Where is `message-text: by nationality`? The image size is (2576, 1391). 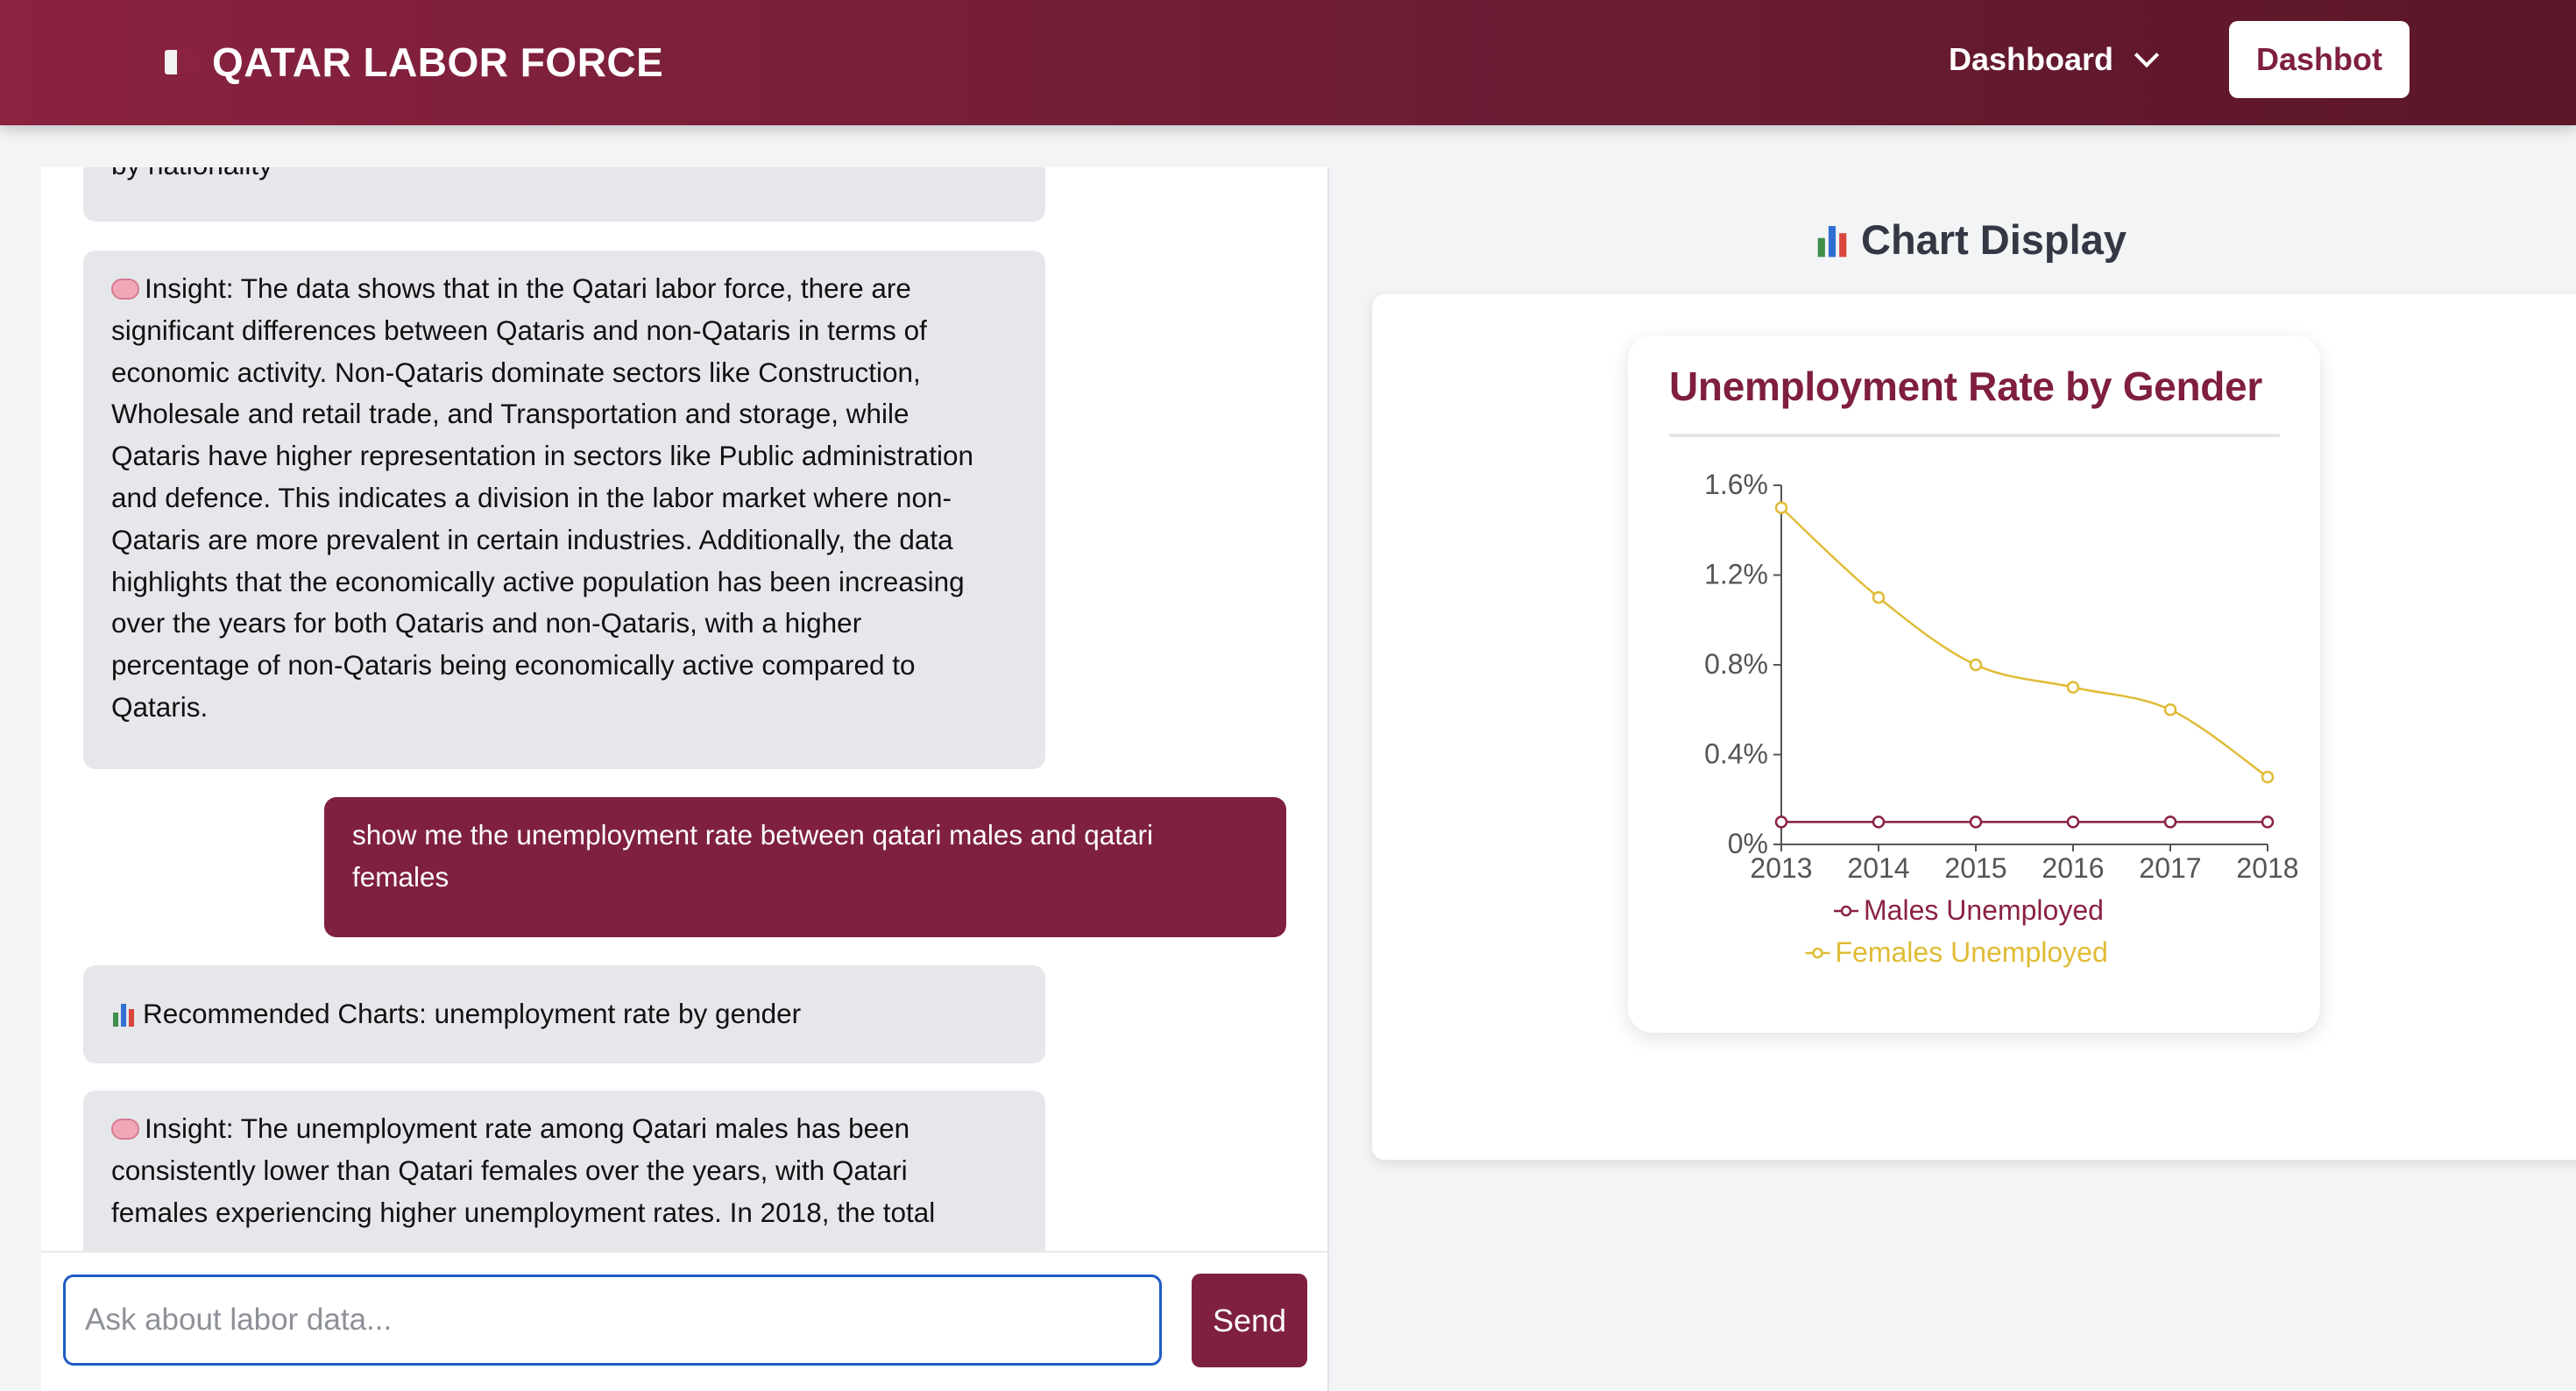 message-text: by nationality is located at coordinates (564, 177).